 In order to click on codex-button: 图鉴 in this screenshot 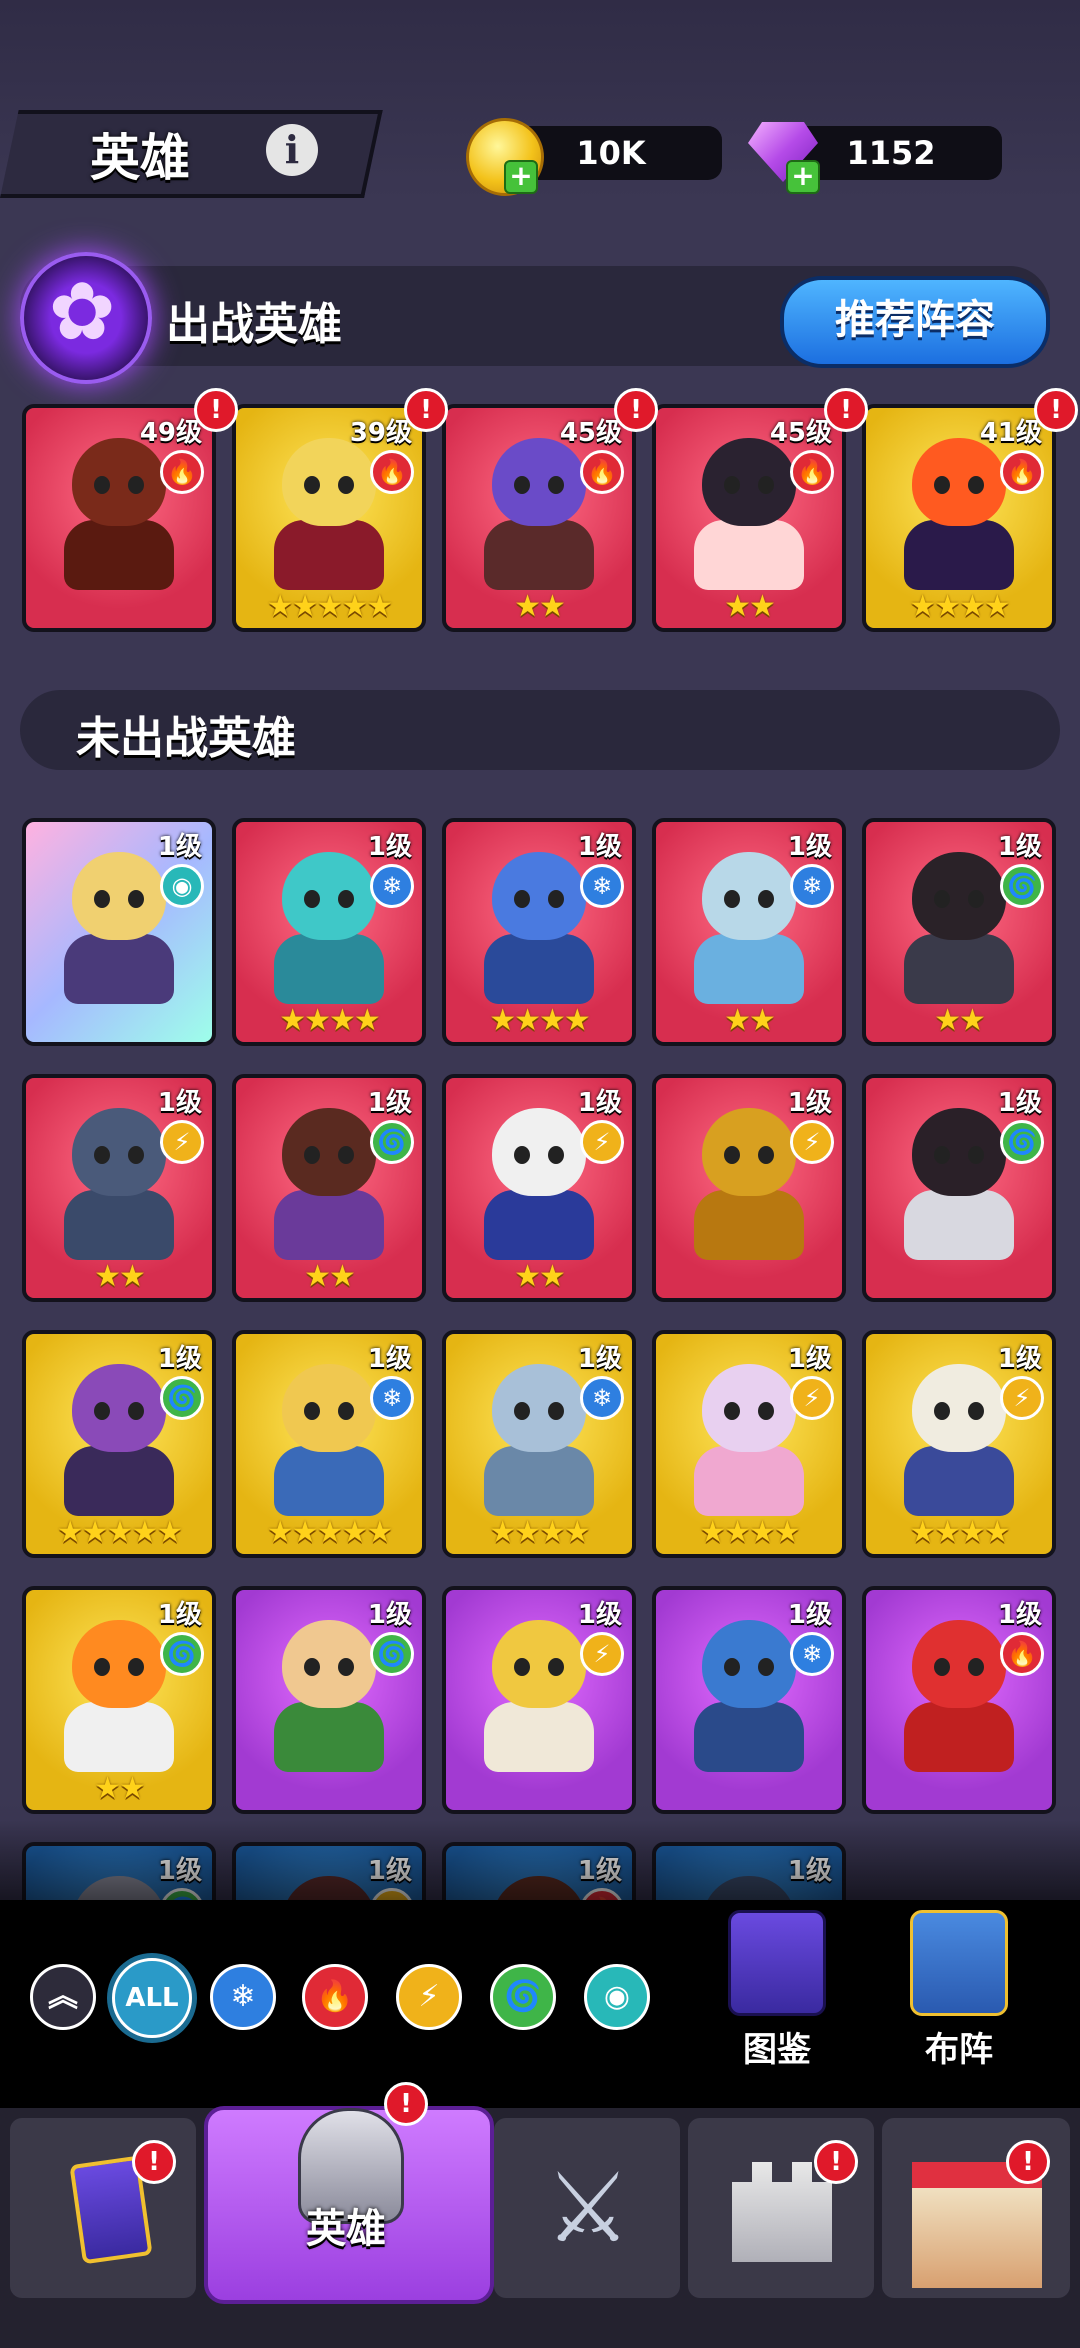, I will do `click(777, 1990)`.